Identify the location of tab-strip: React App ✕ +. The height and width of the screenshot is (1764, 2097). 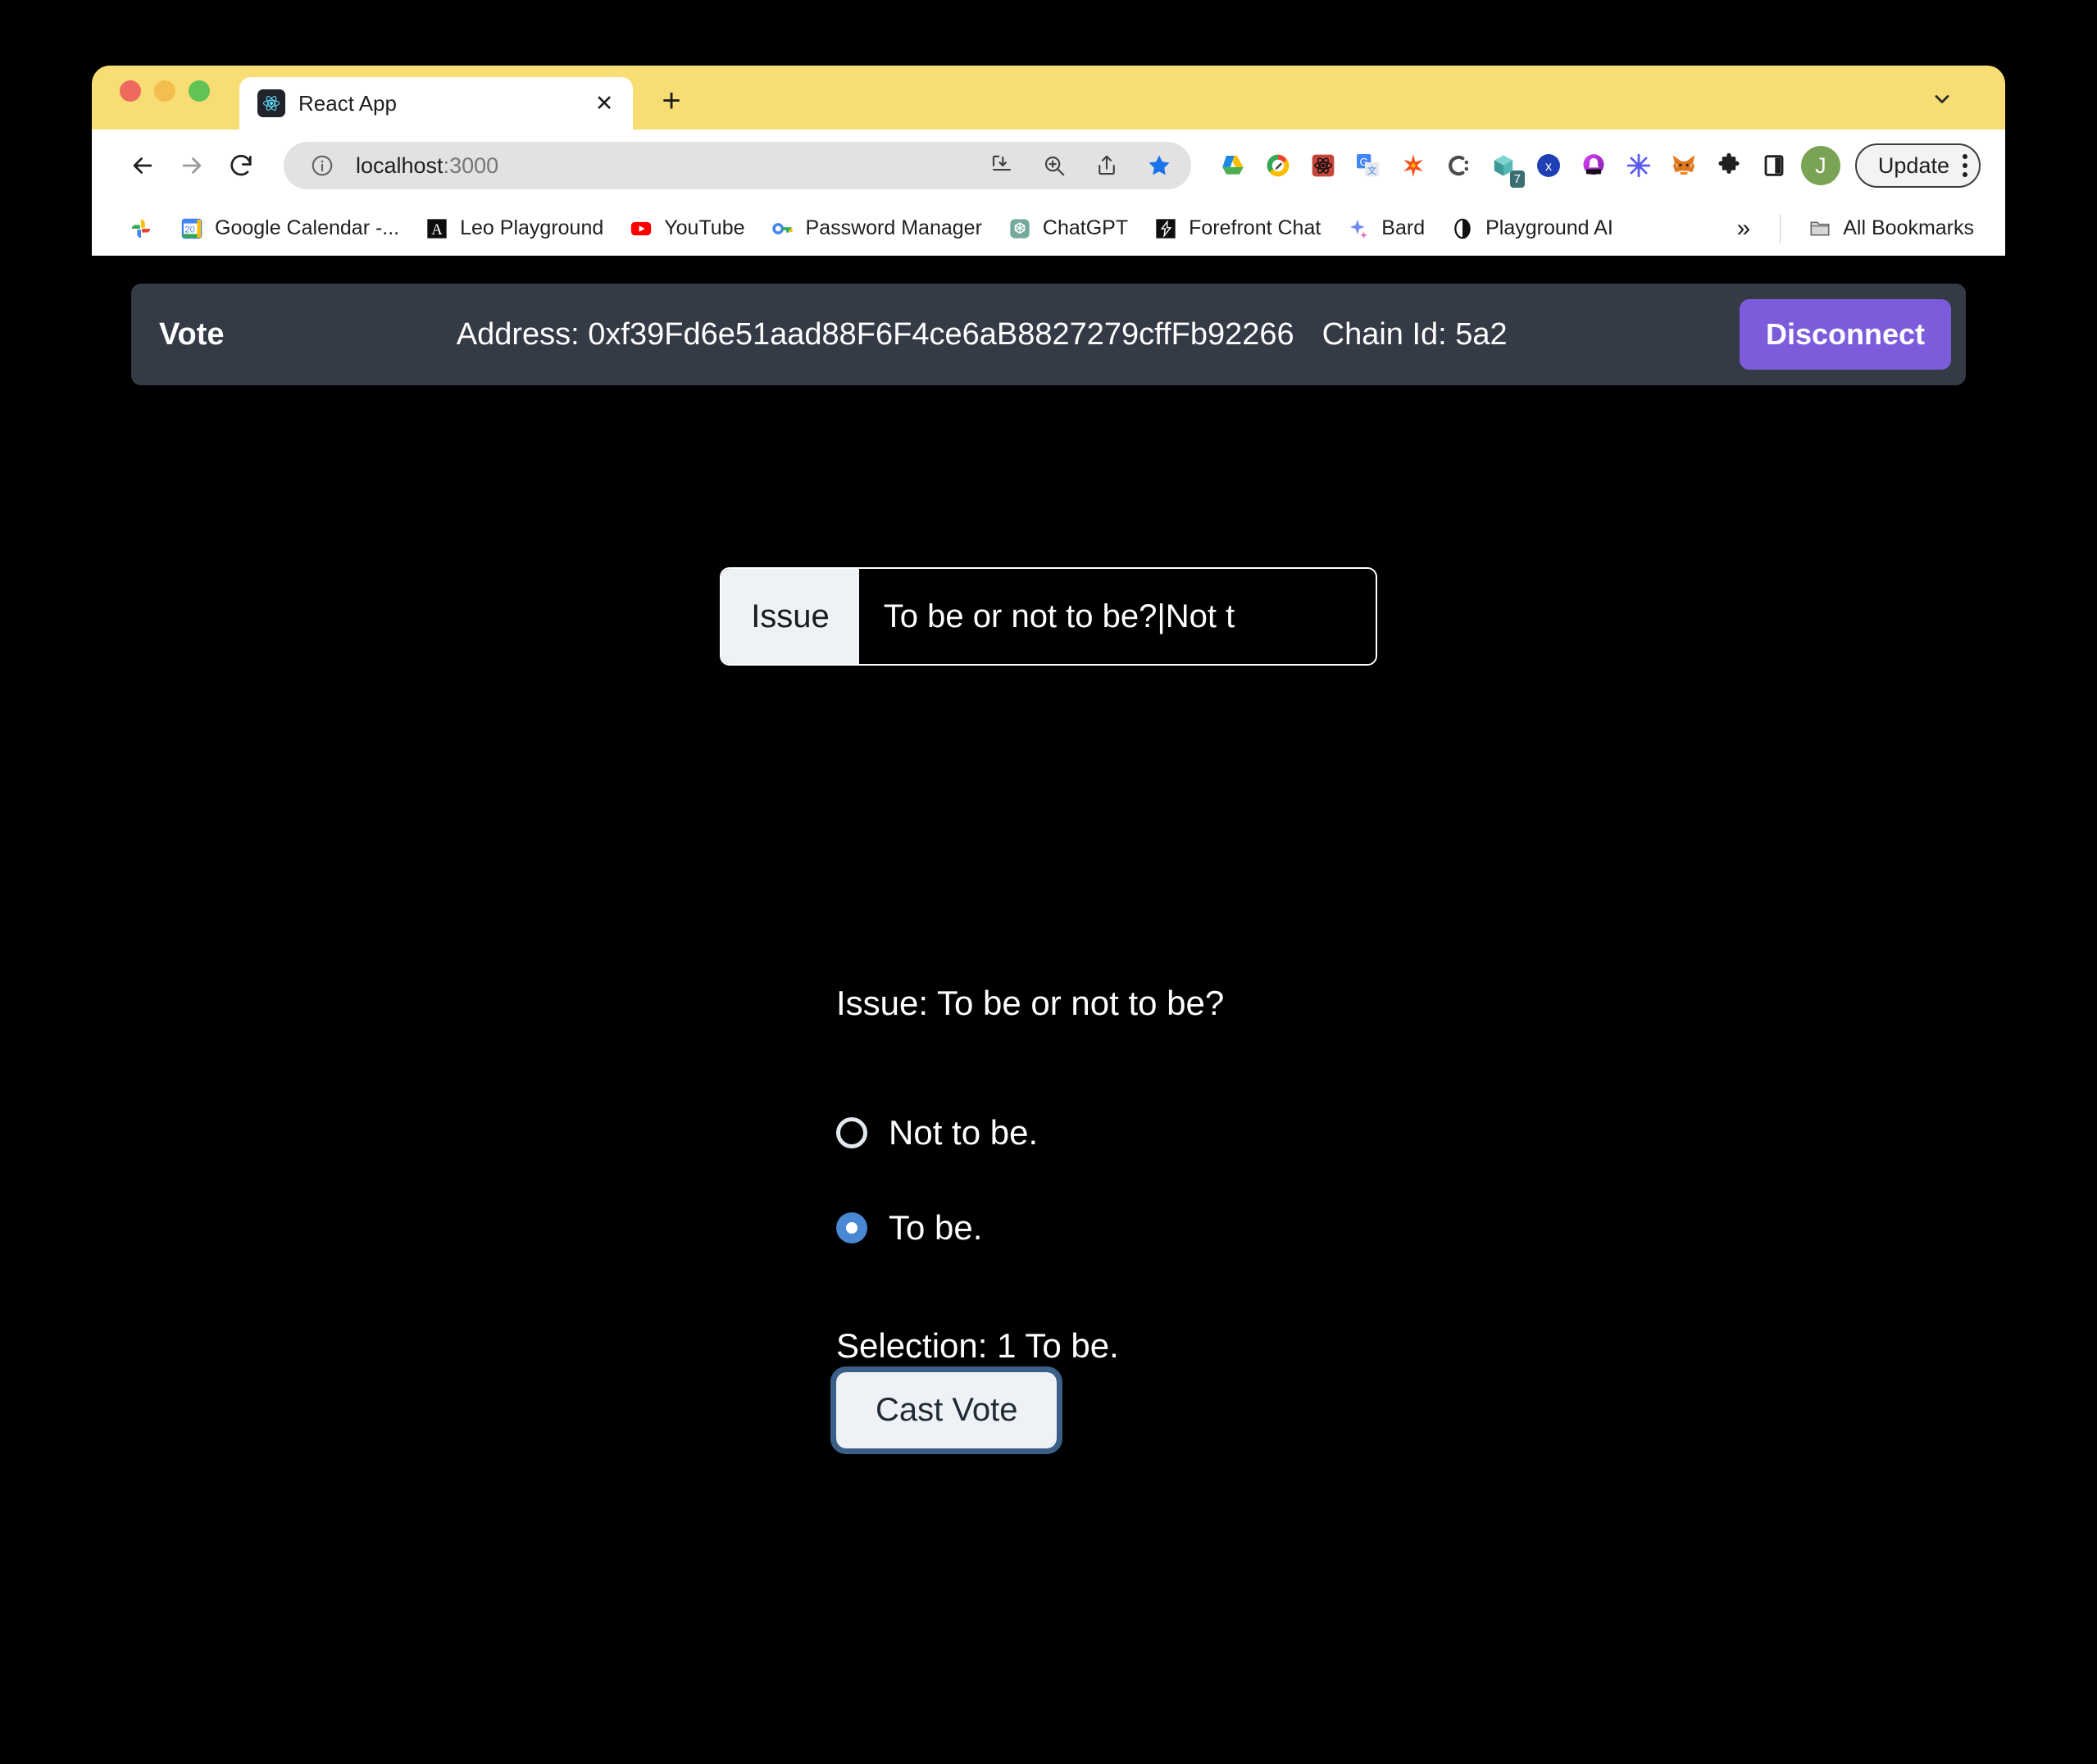
(1048, 98).